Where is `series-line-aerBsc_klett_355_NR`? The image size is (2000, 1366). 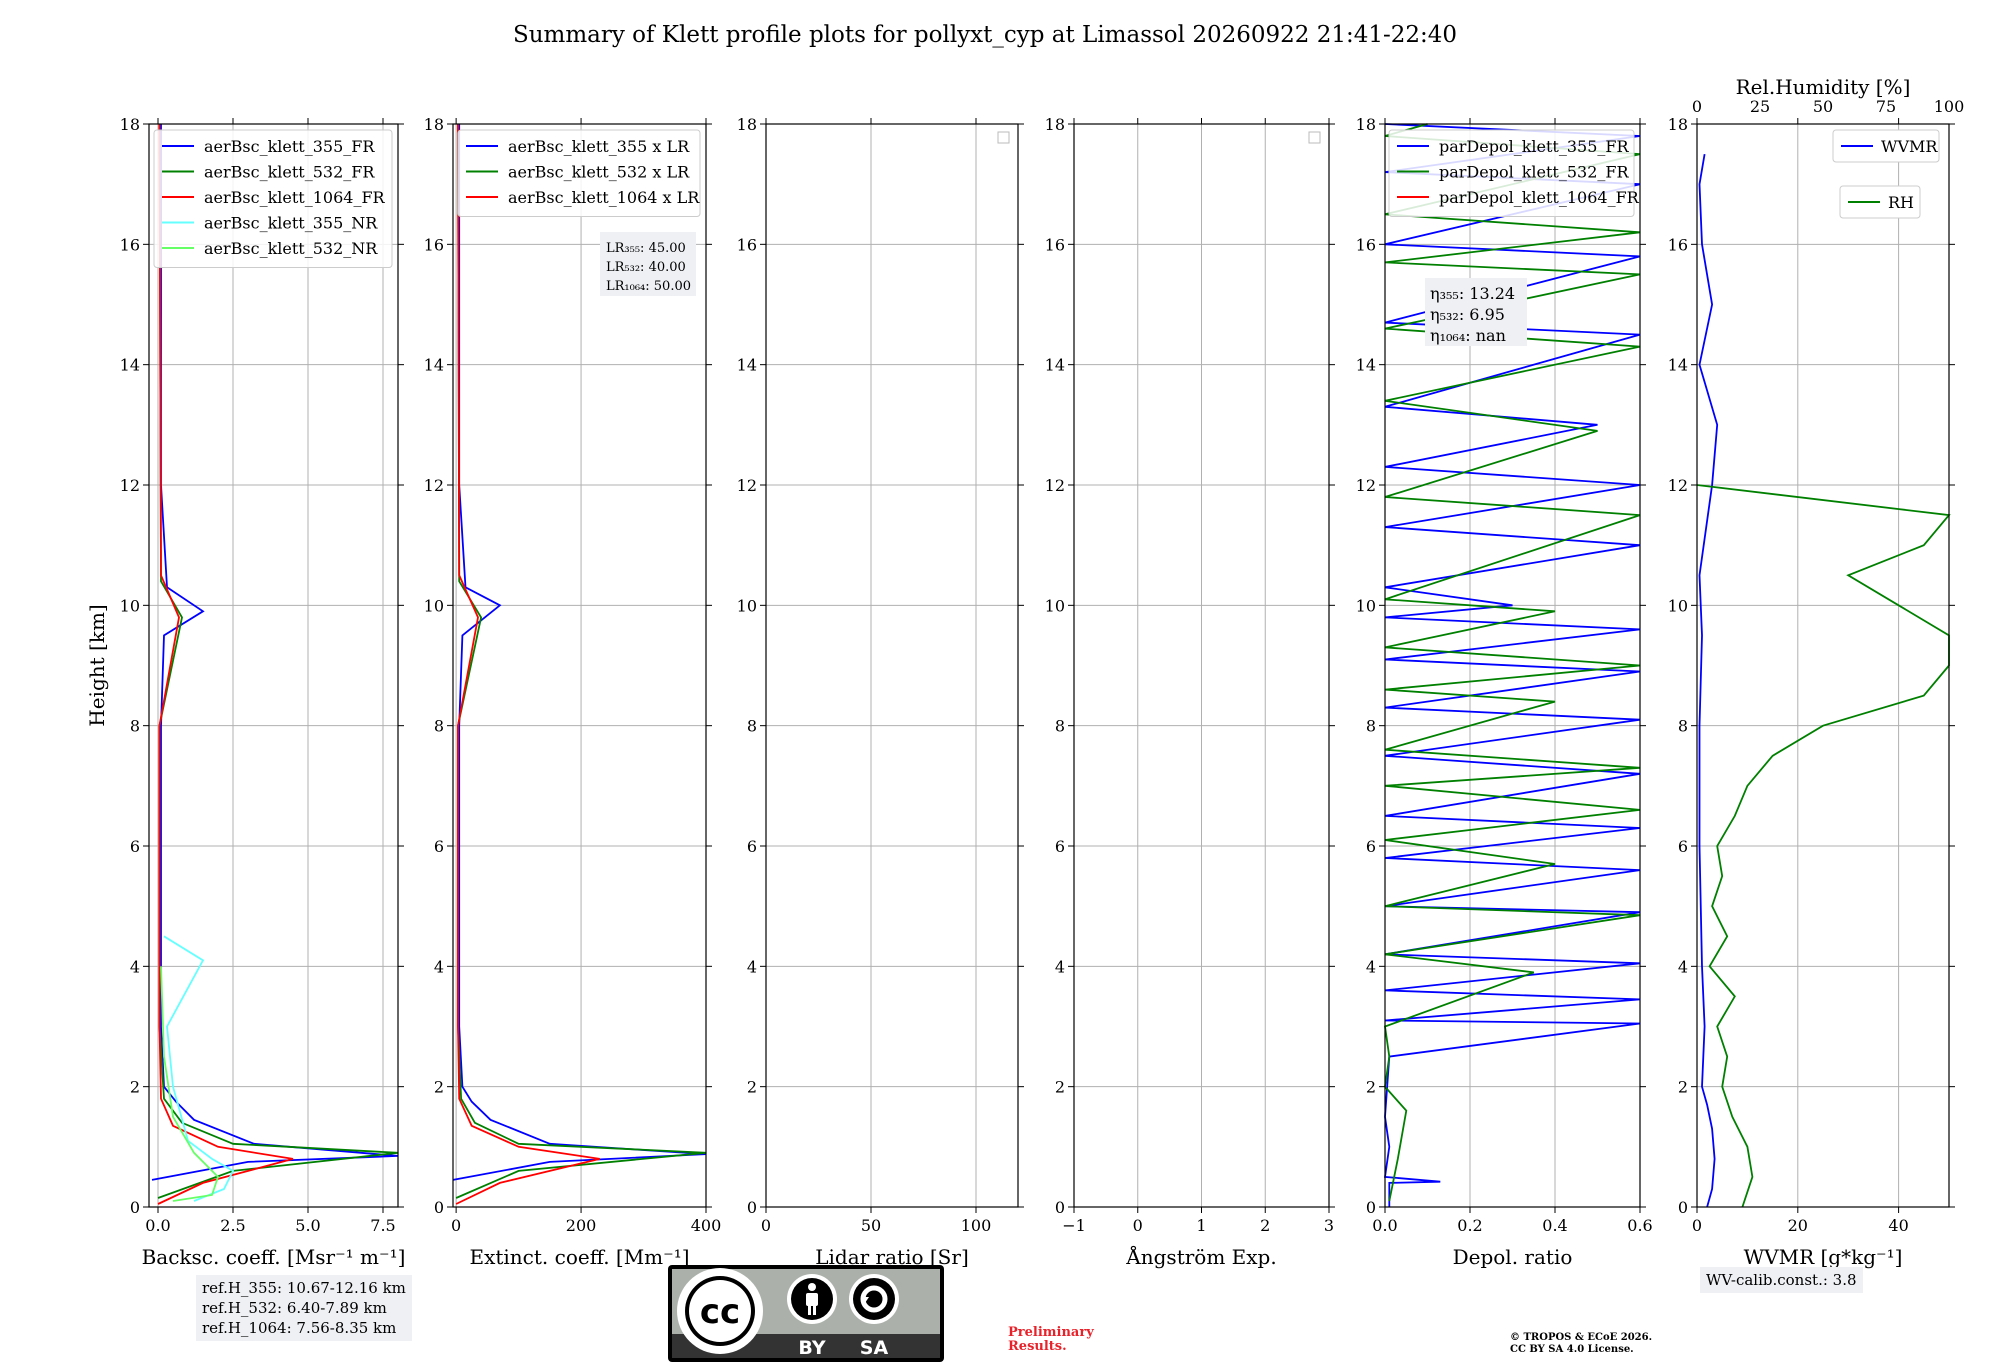
series-line-aerBsc_klett_355_NR is located at coordinates (199, 1068).